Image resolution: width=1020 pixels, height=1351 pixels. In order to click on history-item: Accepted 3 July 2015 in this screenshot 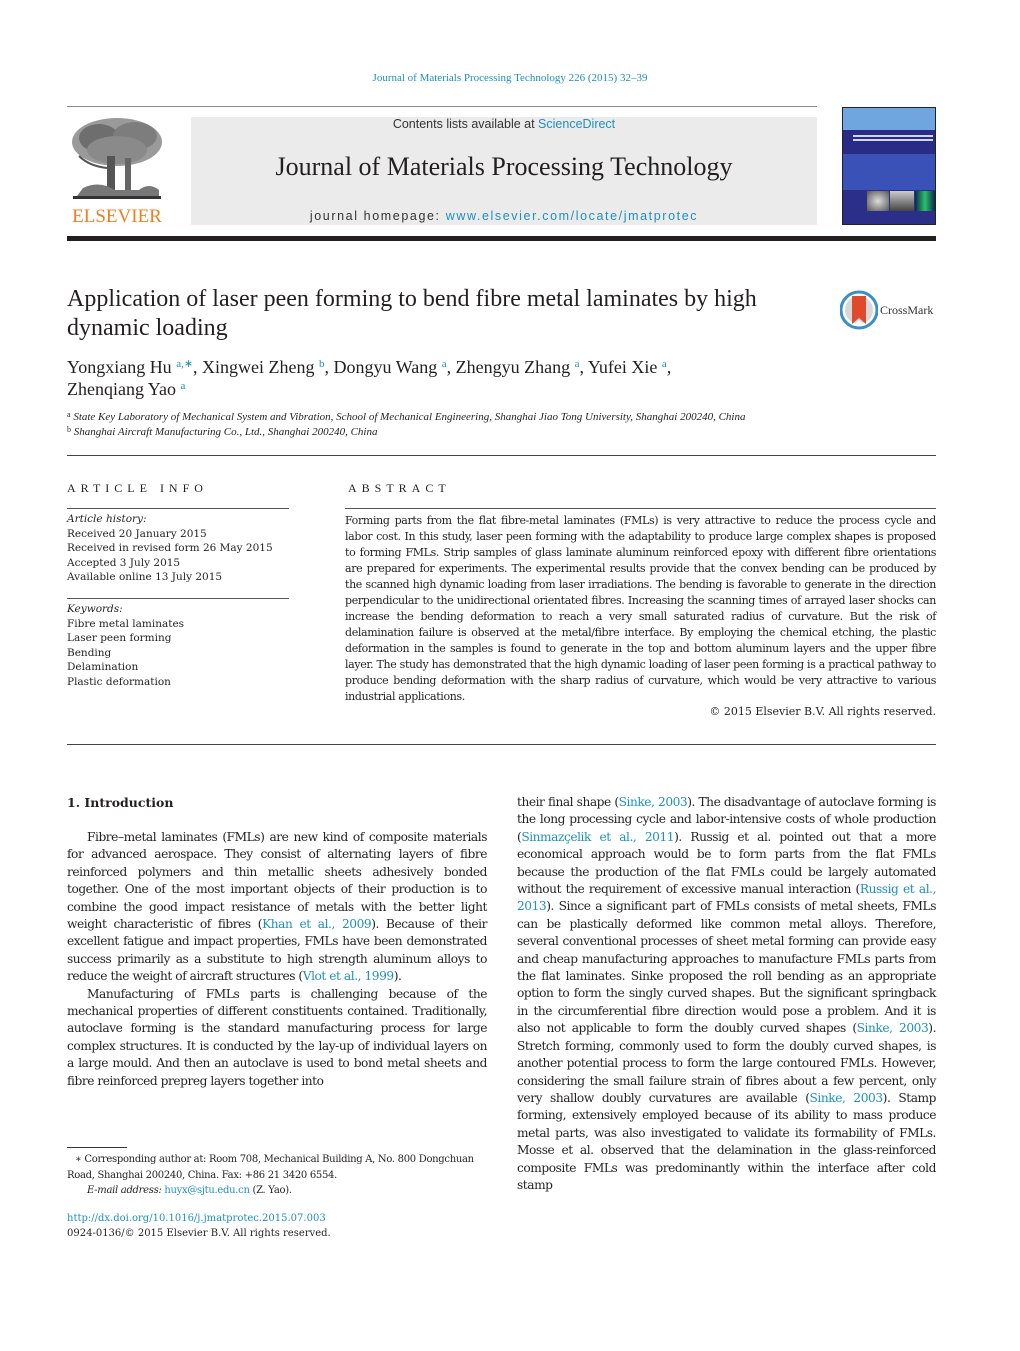, I will do `click(124, 562)`.